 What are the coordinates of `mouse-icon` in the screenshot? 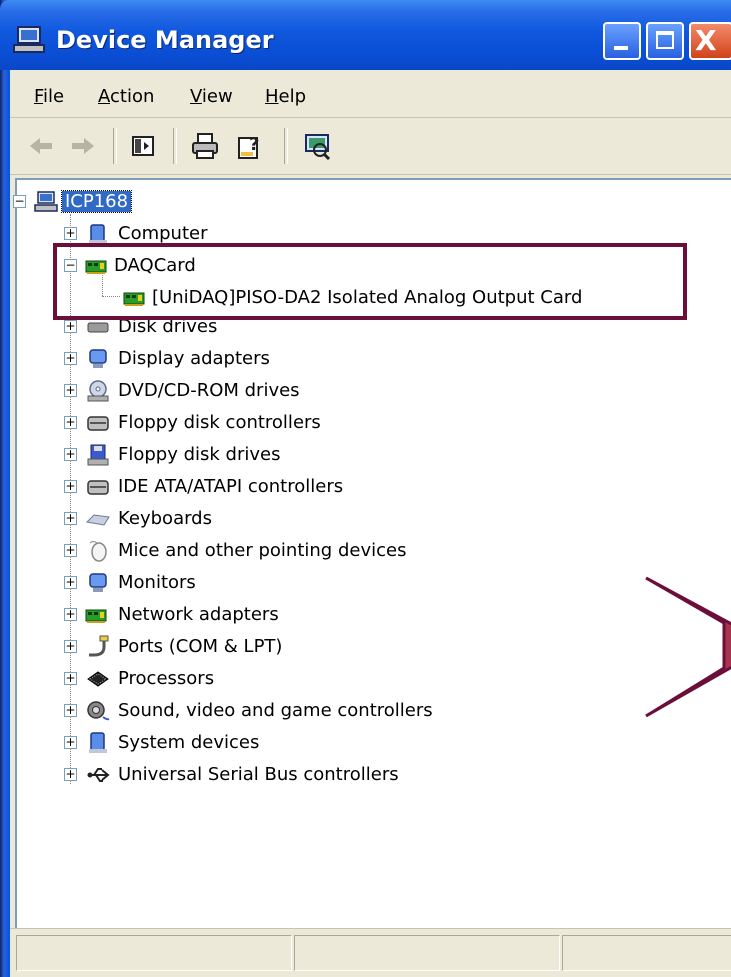 It's located at (98, 551).